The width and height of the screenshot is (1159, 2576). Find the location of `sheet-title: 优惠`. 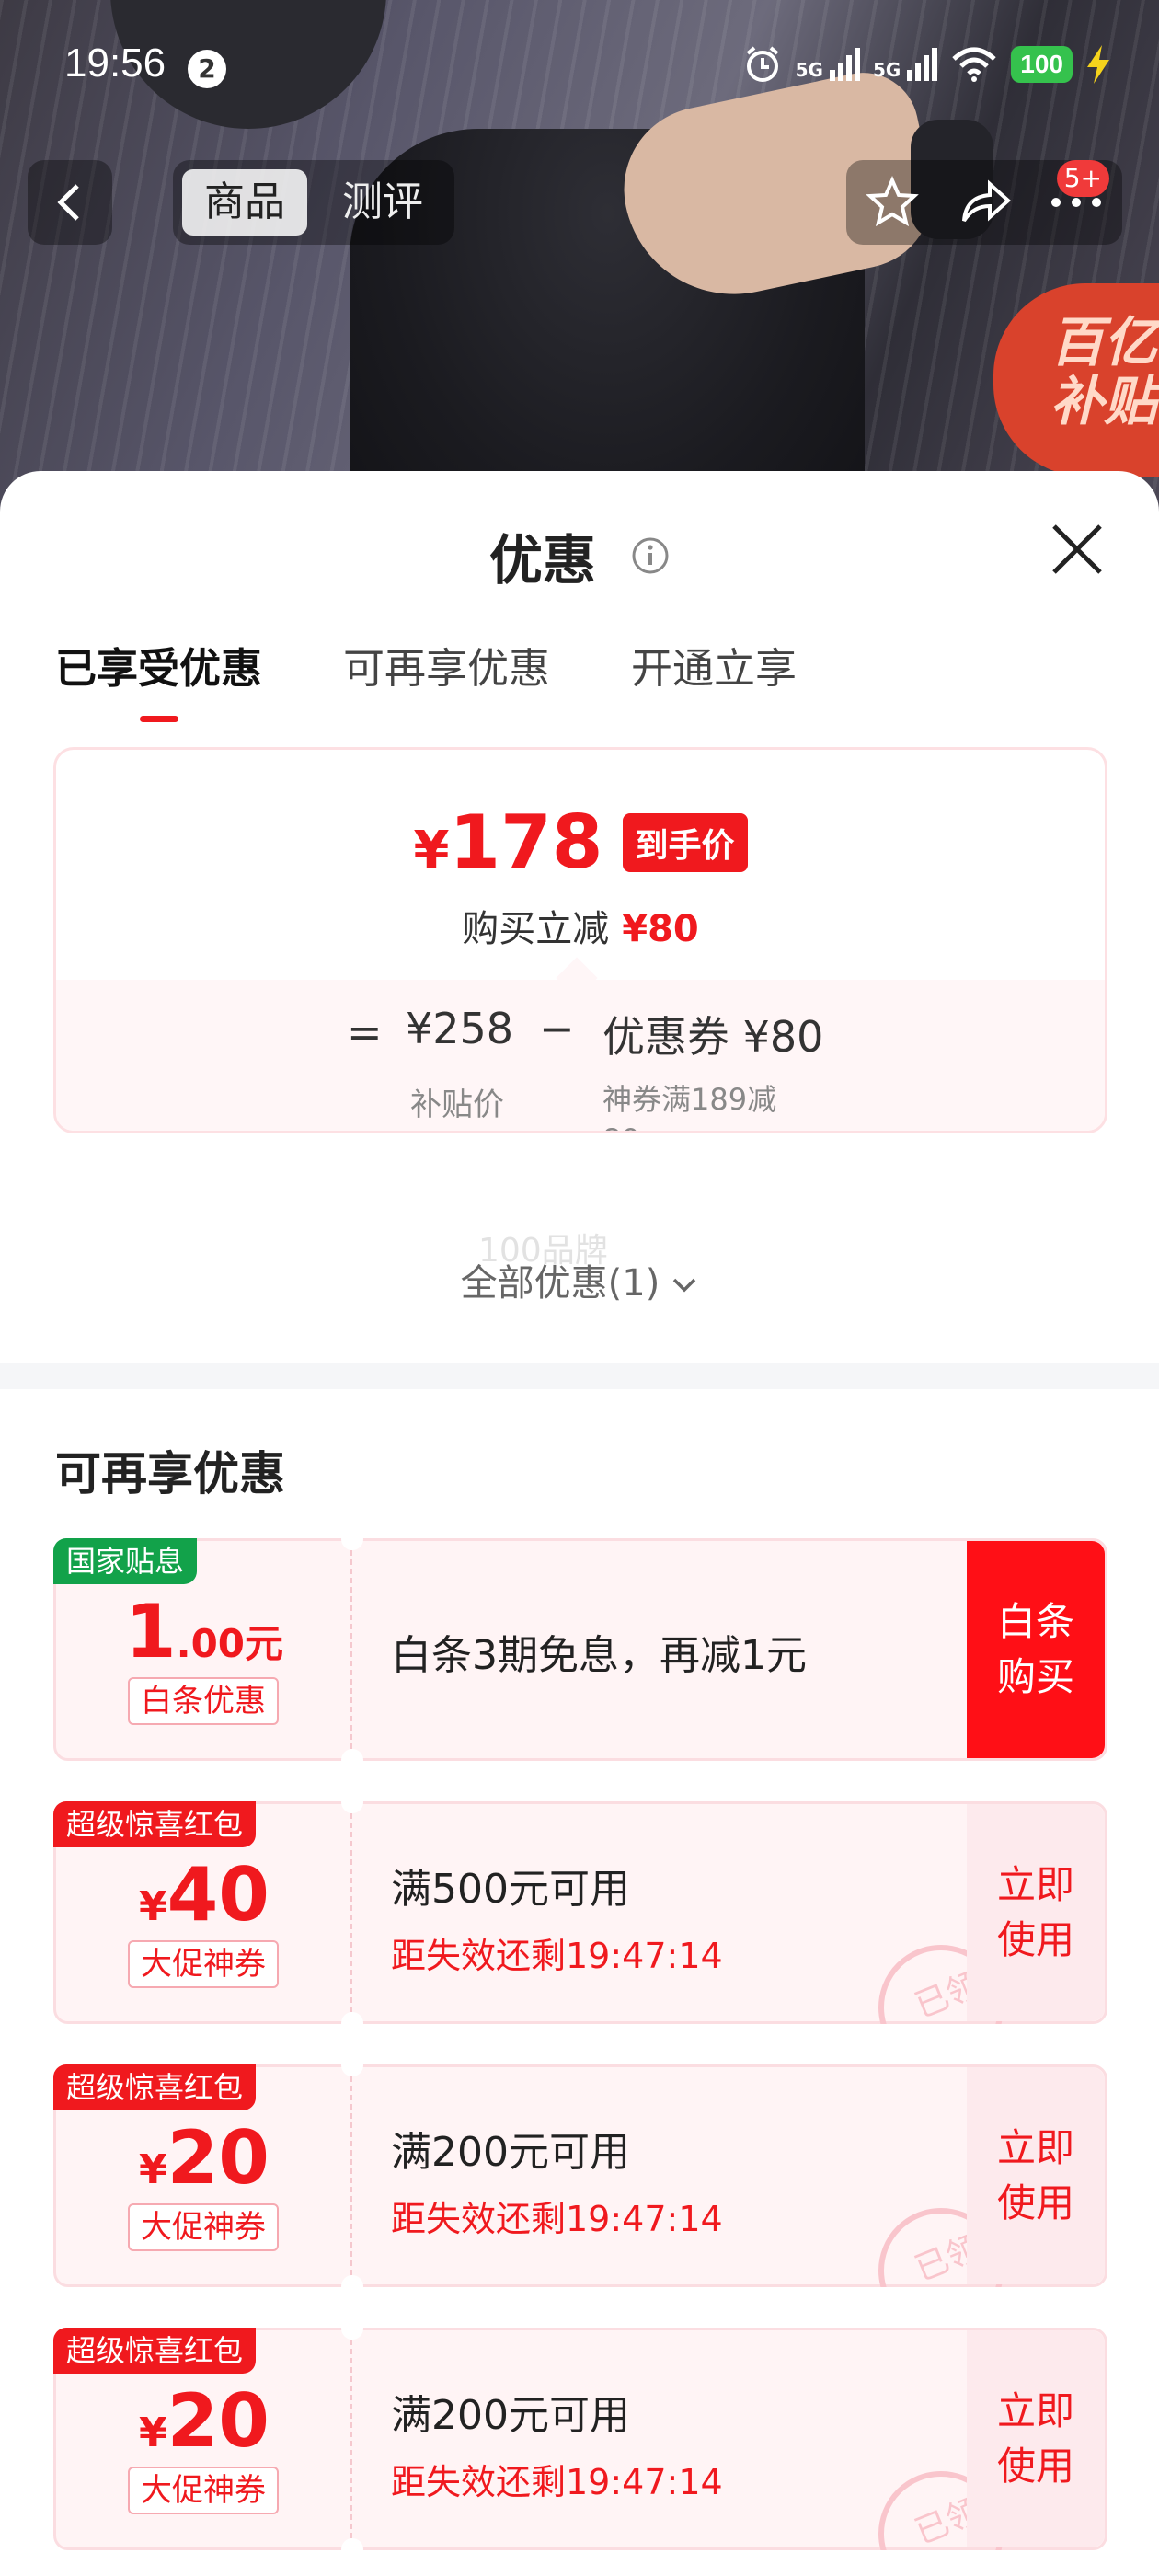

sheet-title: 优惠 is located at coordinates (542, 560).